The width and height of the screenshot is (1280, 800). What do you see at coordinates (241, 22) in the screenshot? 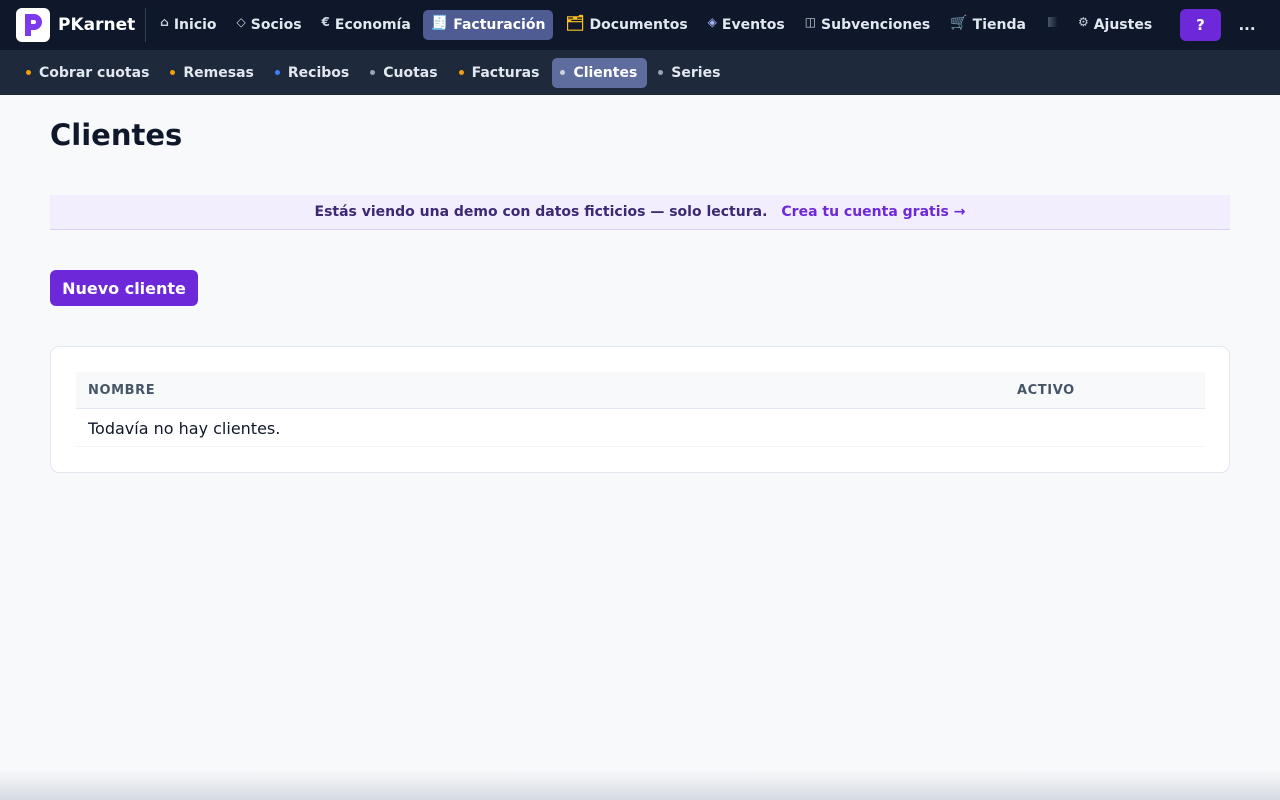
I see `diamond-outline-icon: ◇` at bounding box center [241, 22].